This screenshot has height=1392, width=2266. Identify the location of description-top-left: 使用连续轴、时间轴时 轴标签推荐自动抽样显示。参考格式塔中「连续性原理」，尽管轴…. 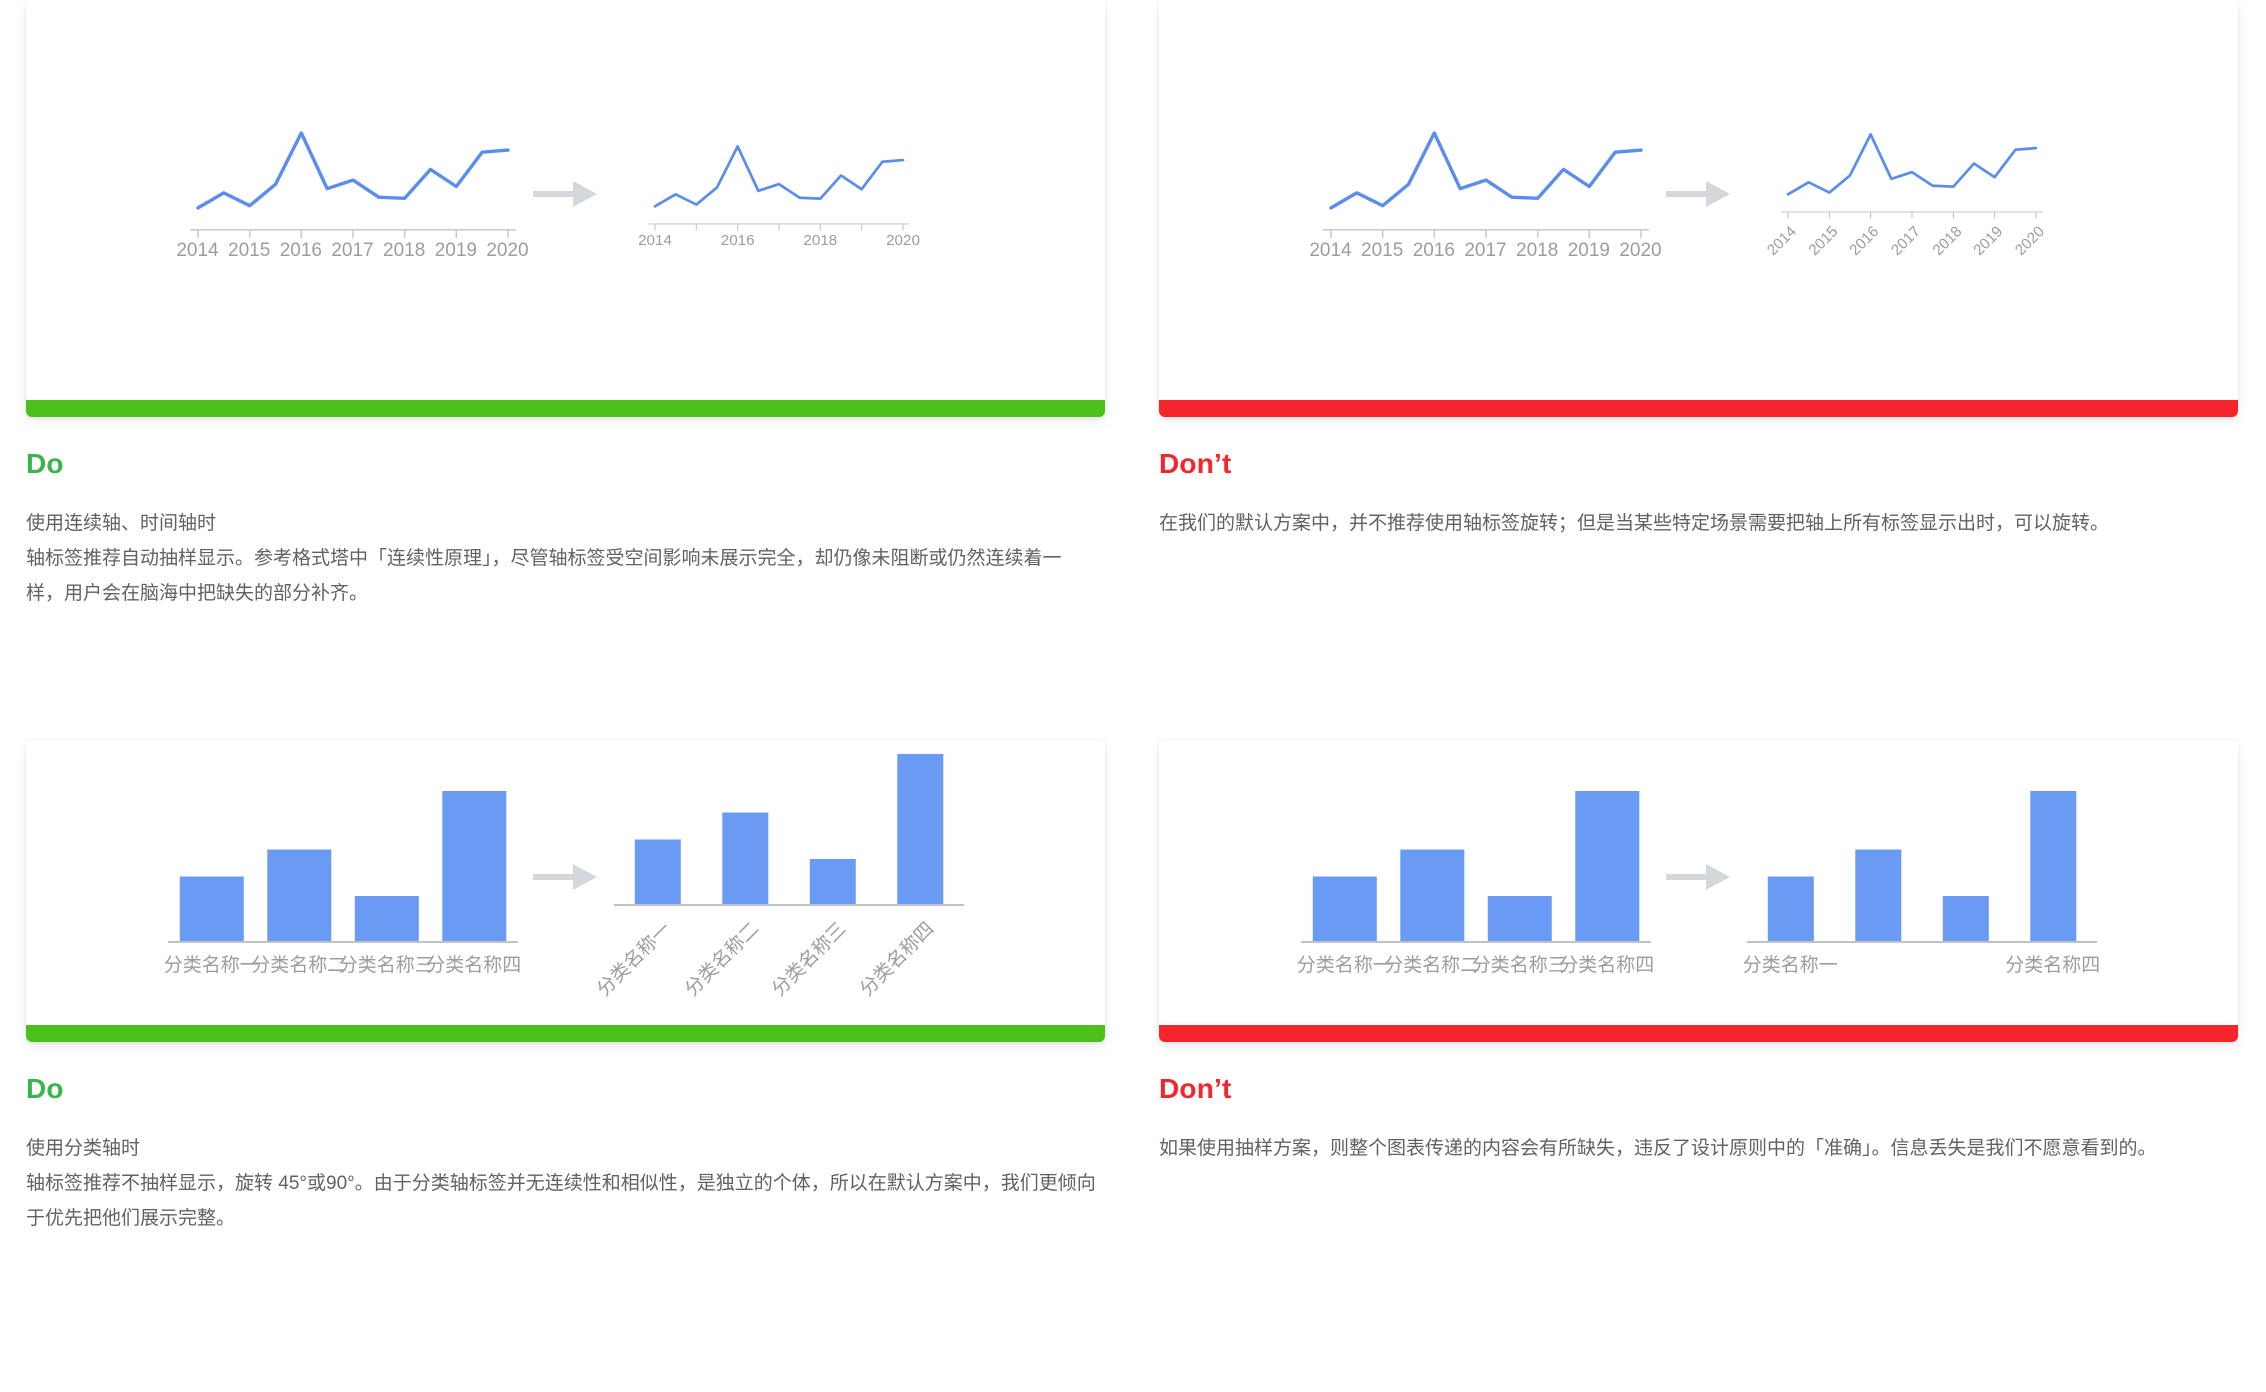
(561, 558).